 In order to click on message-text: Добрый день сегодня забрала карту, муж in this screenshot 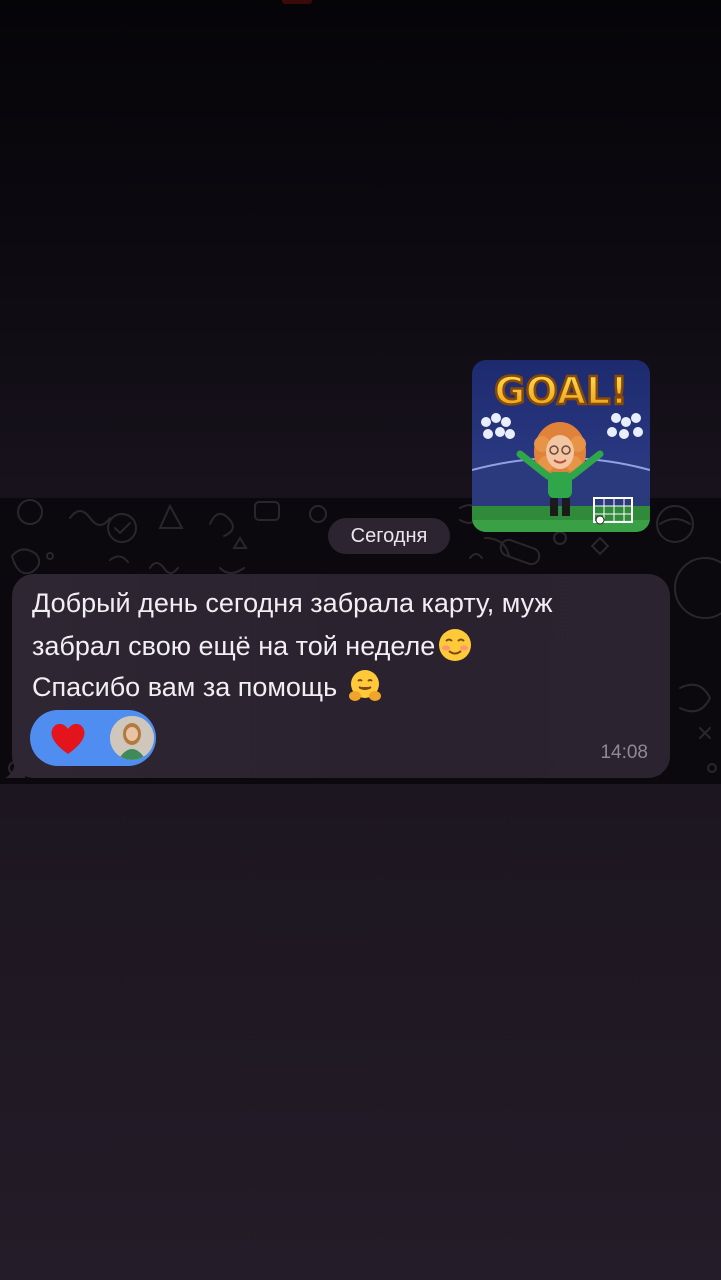, I will do `click(292, 603)`.